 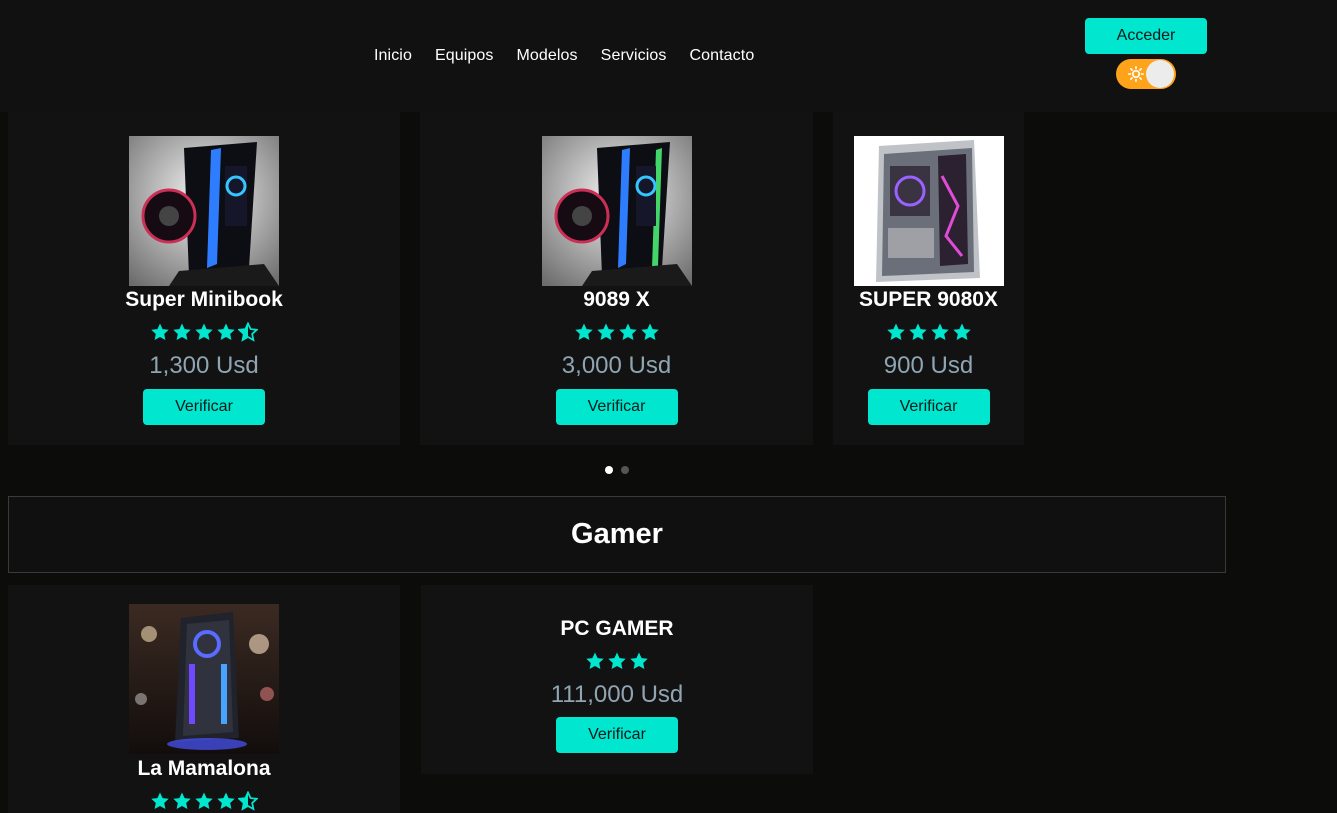 I want to click on product-price: 1,300 Usd, so click(x=204, y=365).